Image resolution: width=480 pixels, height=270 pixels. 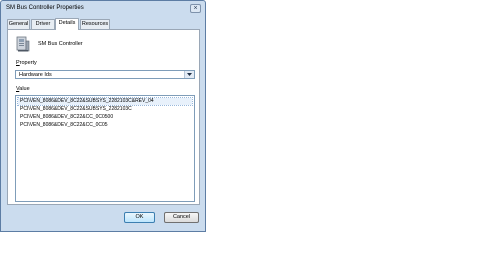 What do you see at coordinates (95, 24) in the screenshot?
I see `tab-resources: Resources` at bounding box center [95, 24].